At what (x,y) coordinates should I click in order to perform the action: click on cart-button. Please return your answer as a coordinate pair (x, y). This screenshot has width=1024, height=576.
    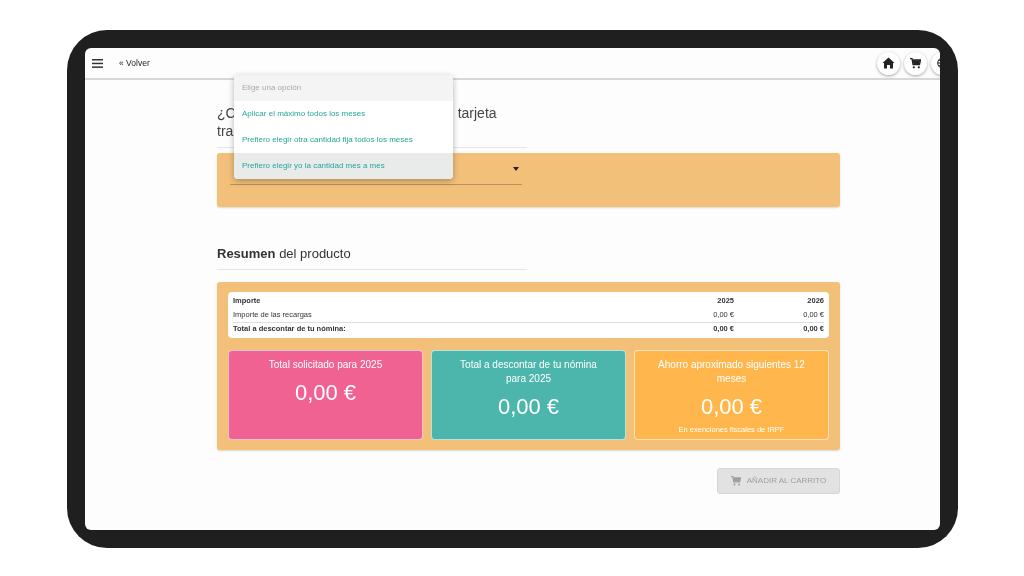
    Looking at the image, I should click on (915, 63).